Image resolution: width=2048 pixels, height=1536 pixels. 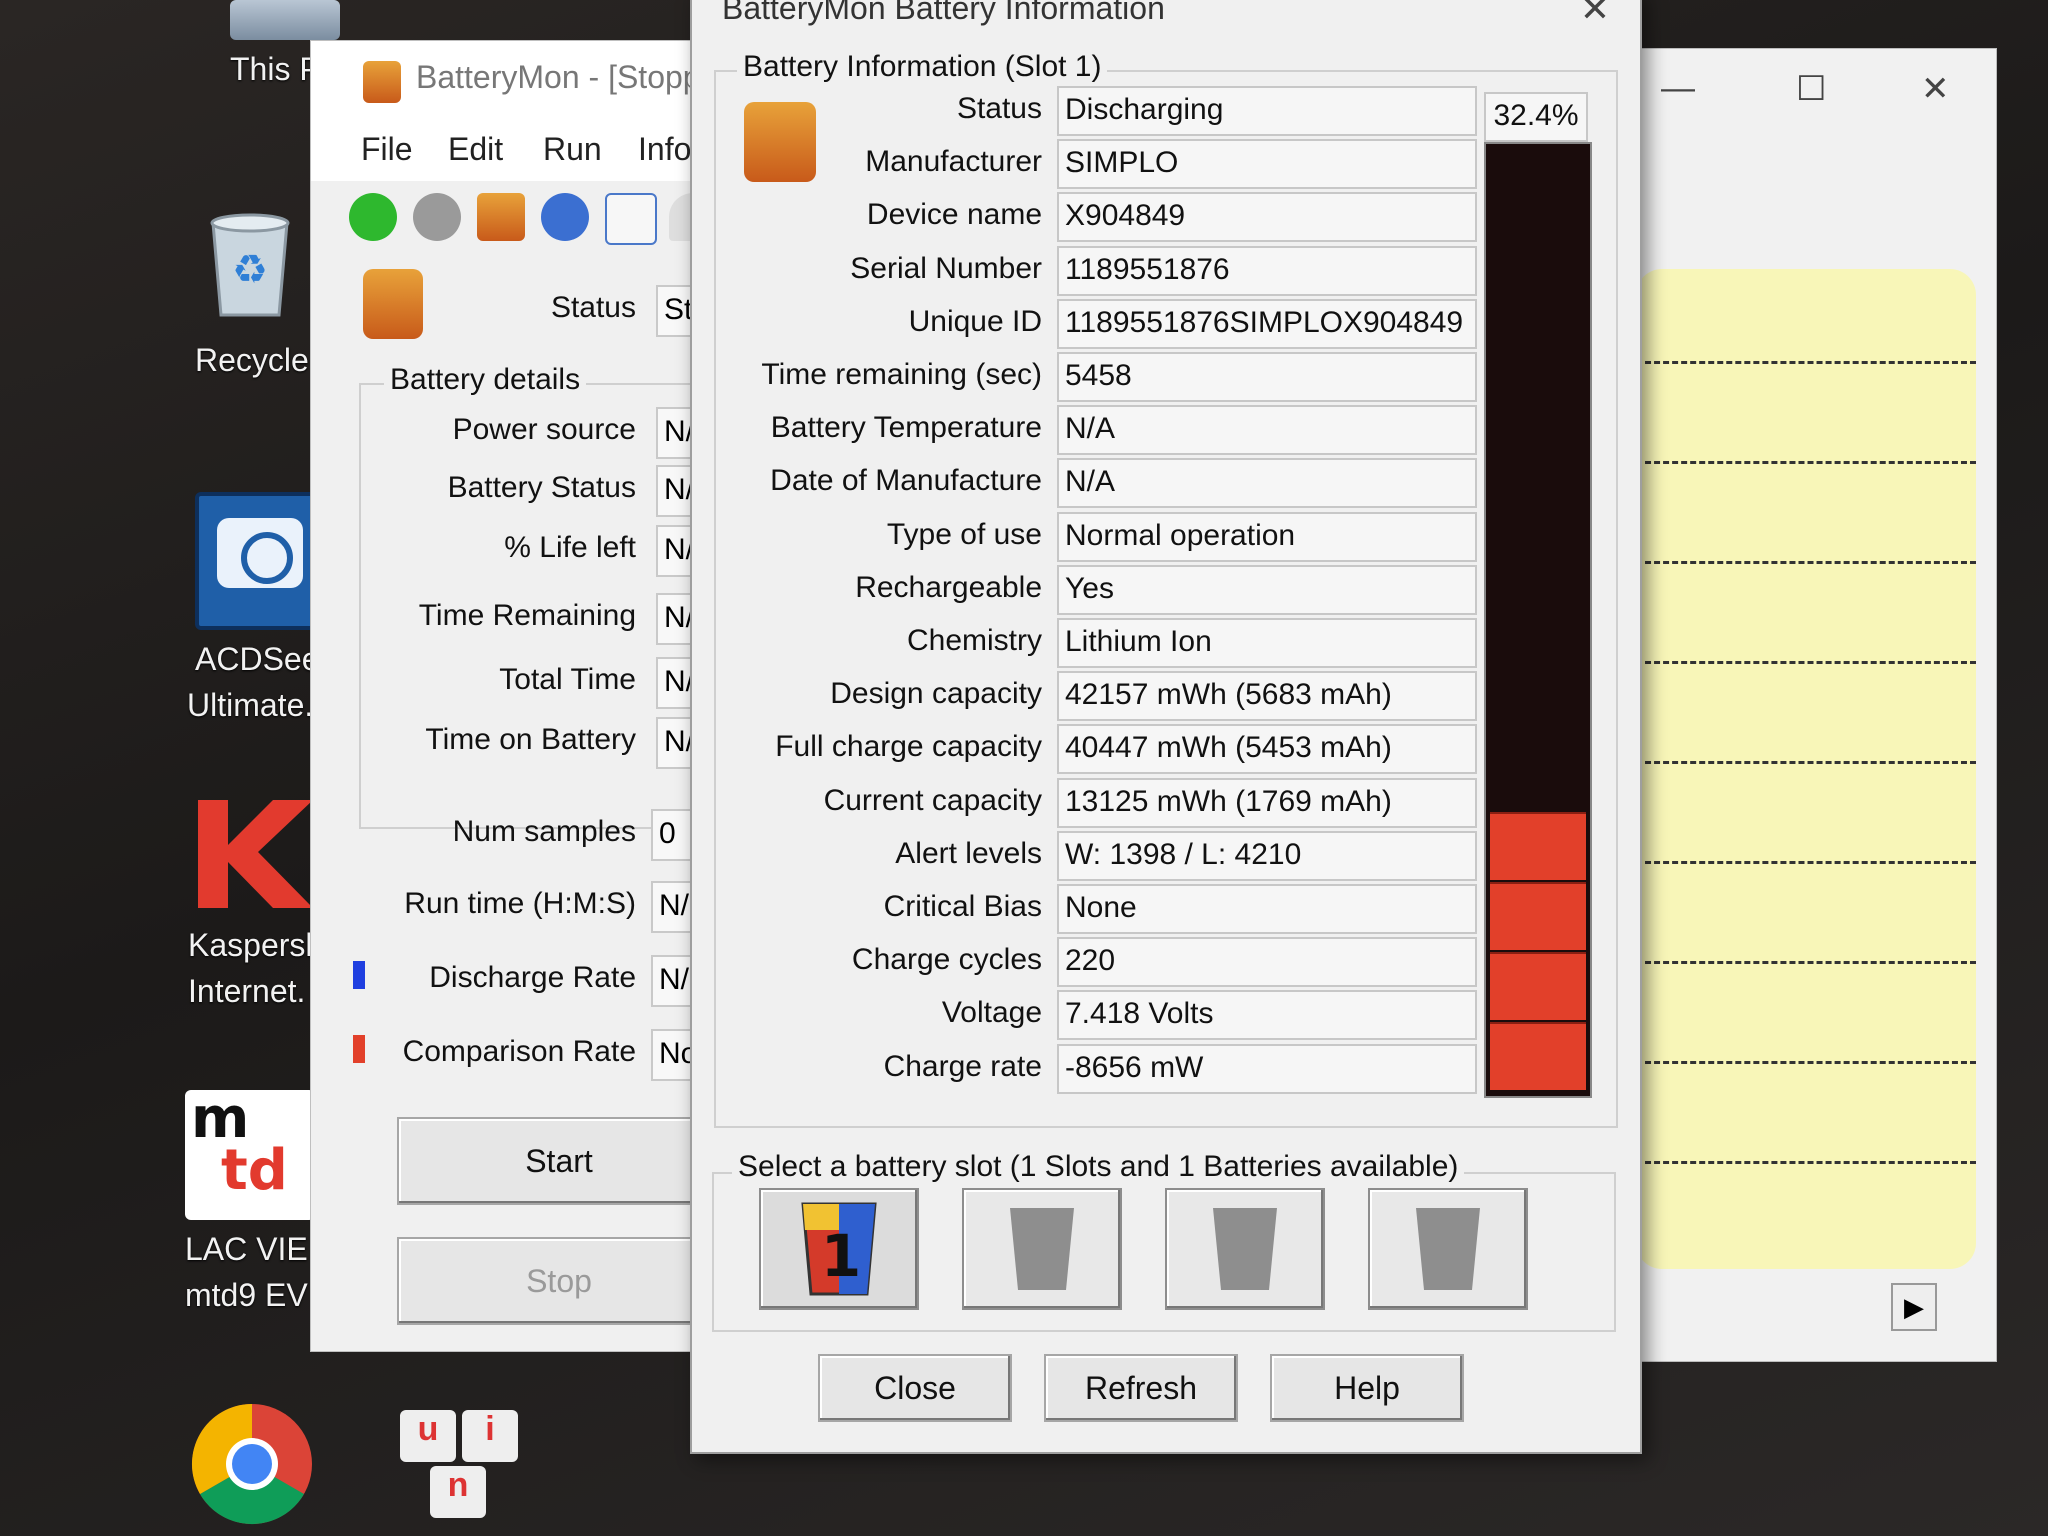 What do you see at coordinates (948, 587) in the screenshot?
I see `field-label: Rechargeable` at bounding box center [948, 587].